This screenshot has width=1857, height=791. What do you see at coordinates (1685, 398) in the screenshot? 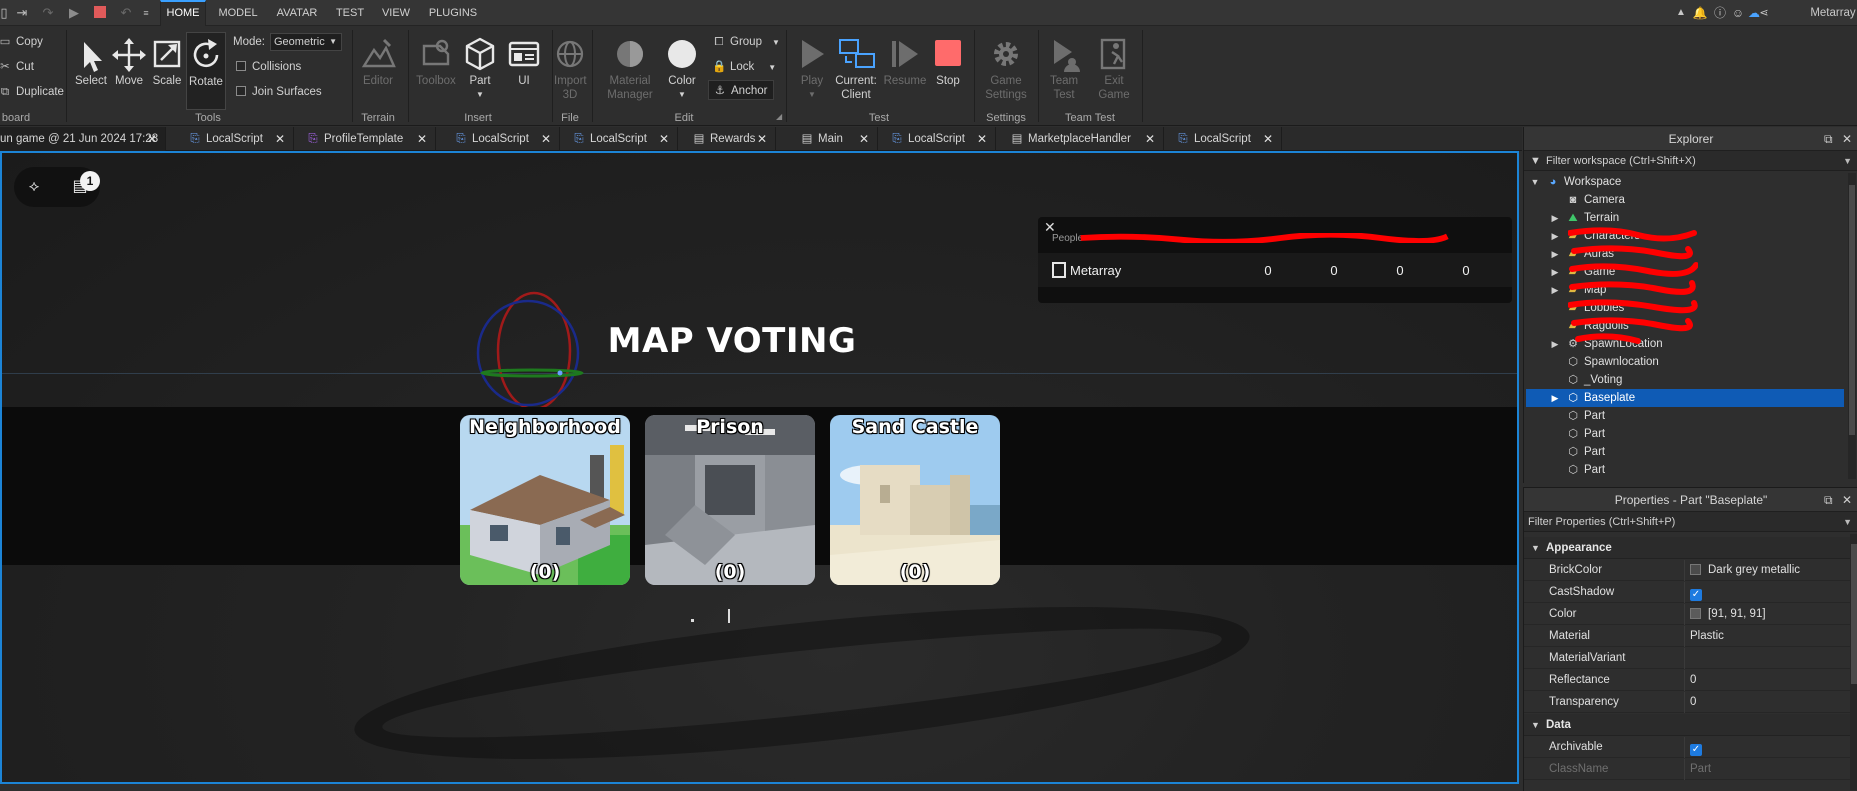
I see `tree-item-baseplate: ▶ ⬡ Baseplate` at bounding box center [1685, 398].